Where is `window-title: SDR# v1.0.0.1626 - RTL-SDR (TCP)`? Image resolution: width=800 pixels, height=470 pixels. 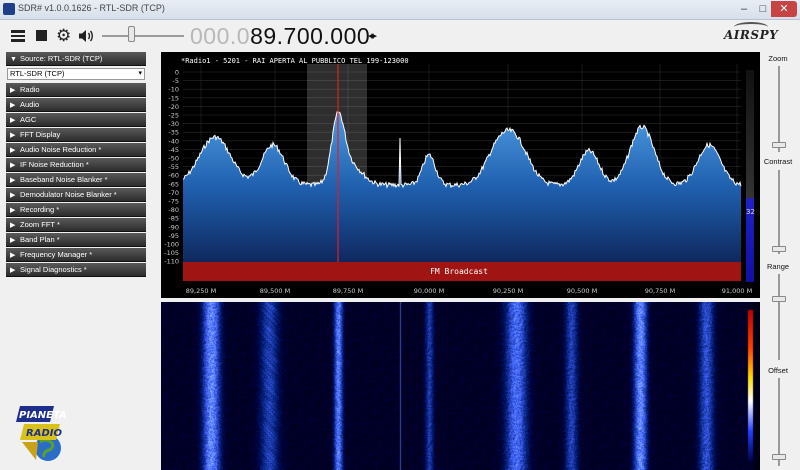 window-title: SDR# v1.0.0.1626 - RTL-SDR (TCP) is located at coordinates (91, 8).